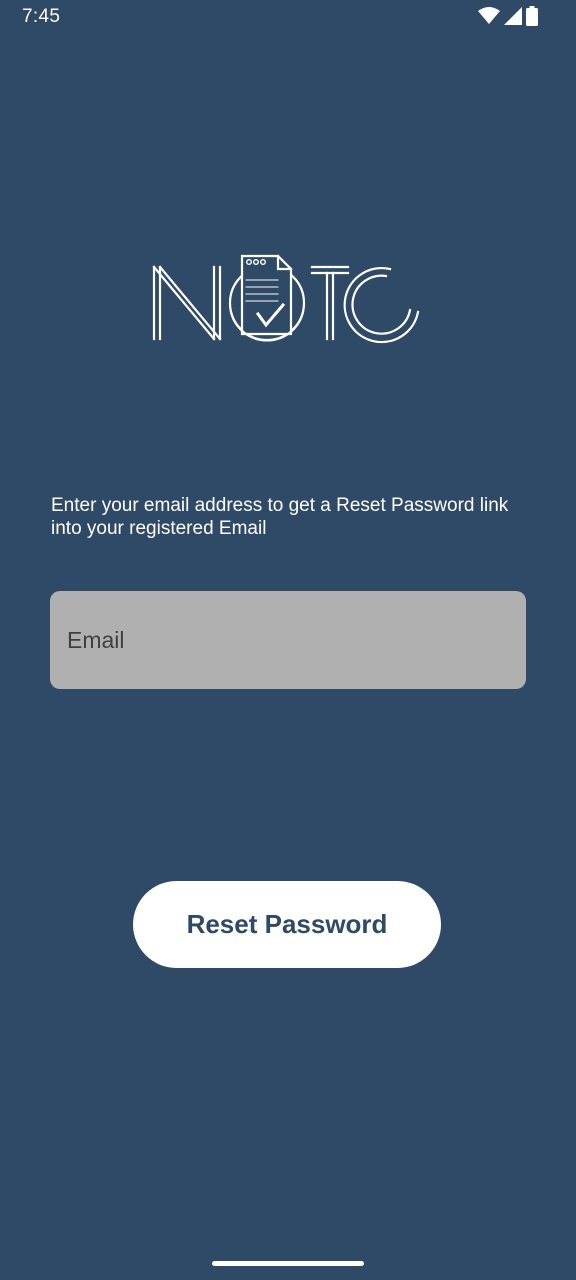 Image resolution: width=576 pixels, height=1280 pixels. I want to click on battery-icon, so click(532, 16).